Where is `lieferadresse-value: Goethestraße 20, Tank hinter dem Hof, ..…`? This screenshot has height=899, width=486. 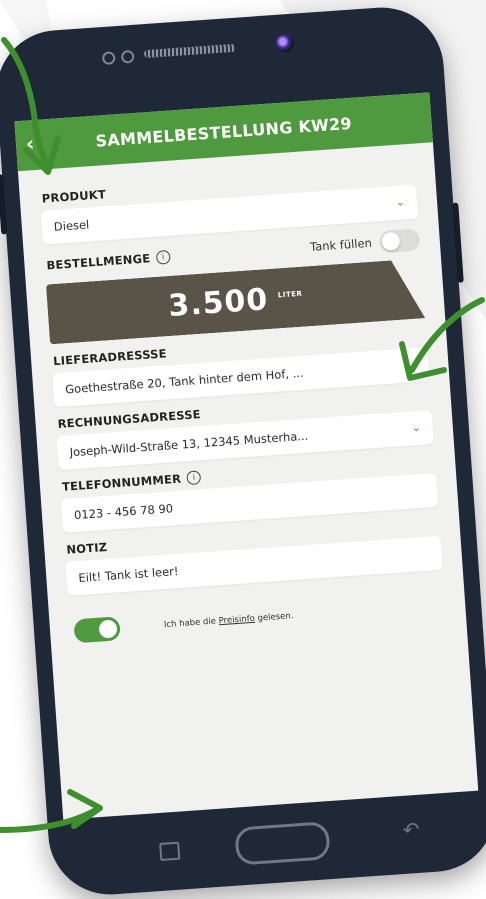
lieferadresse-value: Goethestraße 20, Tank hinter dem Hof, ..… is located at coordinates (184, 381).